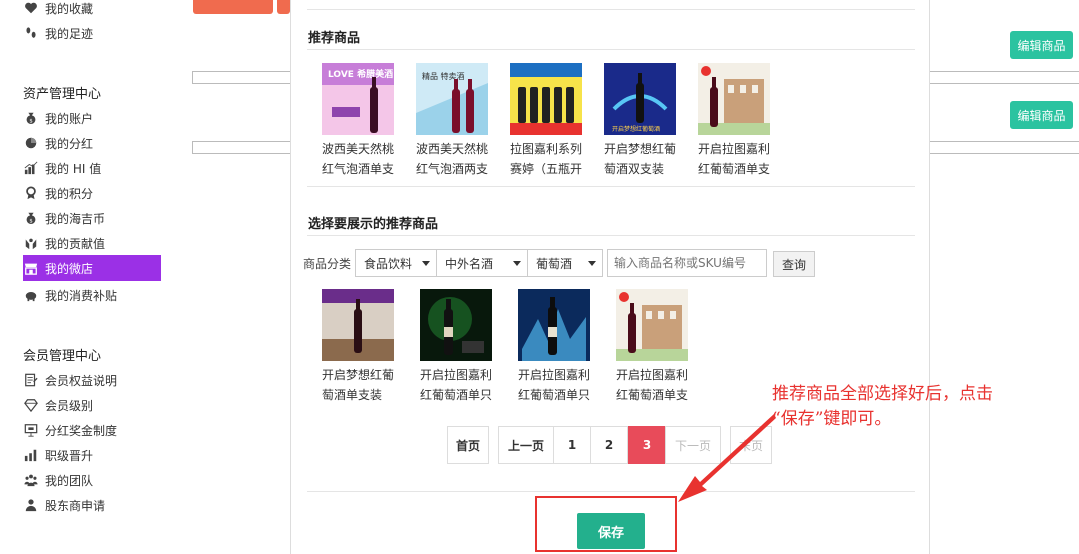 The height and width of the screenshot is (554, 1079). Describe the element at coordinates (58, 118) in the screenshot. I see `sidebar-item-account: $ 我的账户` at that location.